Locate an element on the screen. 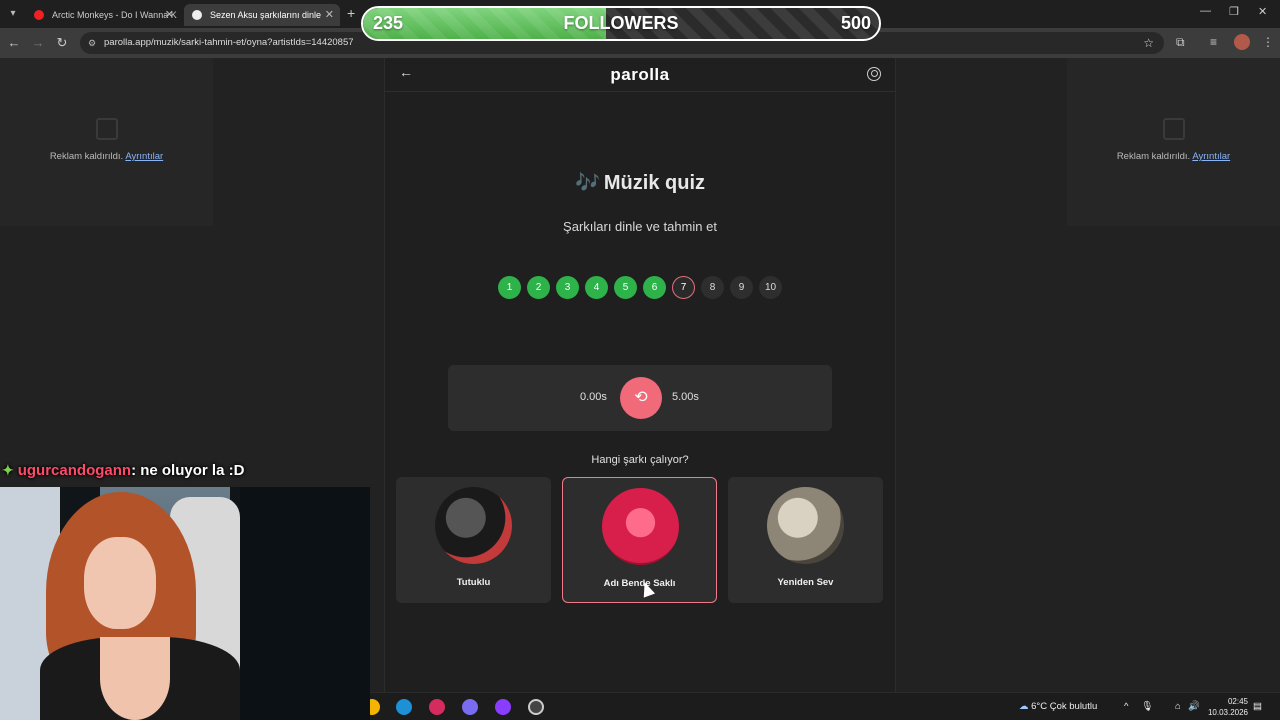  cloud-icon: ☁ is located at coordinates (1024, 706).